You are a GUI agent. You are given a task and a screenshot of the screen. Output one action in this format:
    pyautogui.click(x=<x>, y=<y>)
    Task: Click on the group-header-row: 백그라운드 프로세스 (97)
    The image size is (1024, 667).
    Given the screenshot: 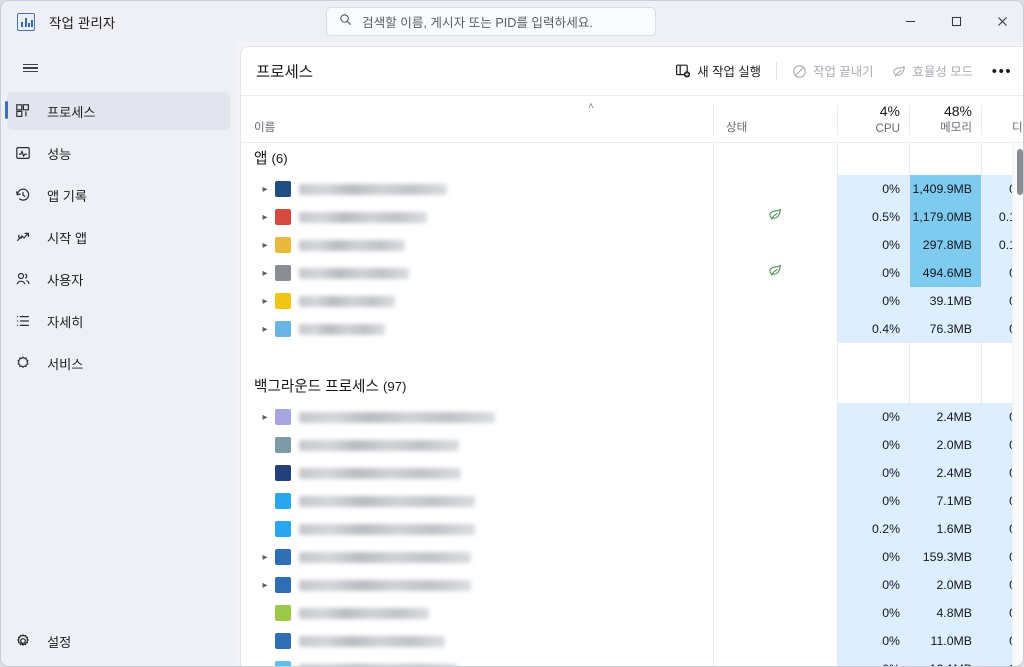 What is the action you would take?
    pyautogui.click(x=632, y=387)
    